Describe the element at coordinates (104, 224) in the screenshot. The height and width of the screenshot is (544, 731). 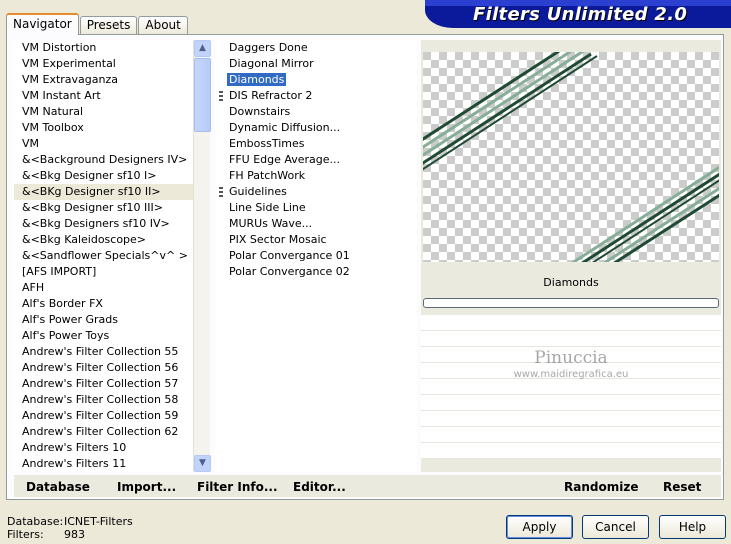
I see `category-item: &<Bkg Designers sf10 IV>` at that location.